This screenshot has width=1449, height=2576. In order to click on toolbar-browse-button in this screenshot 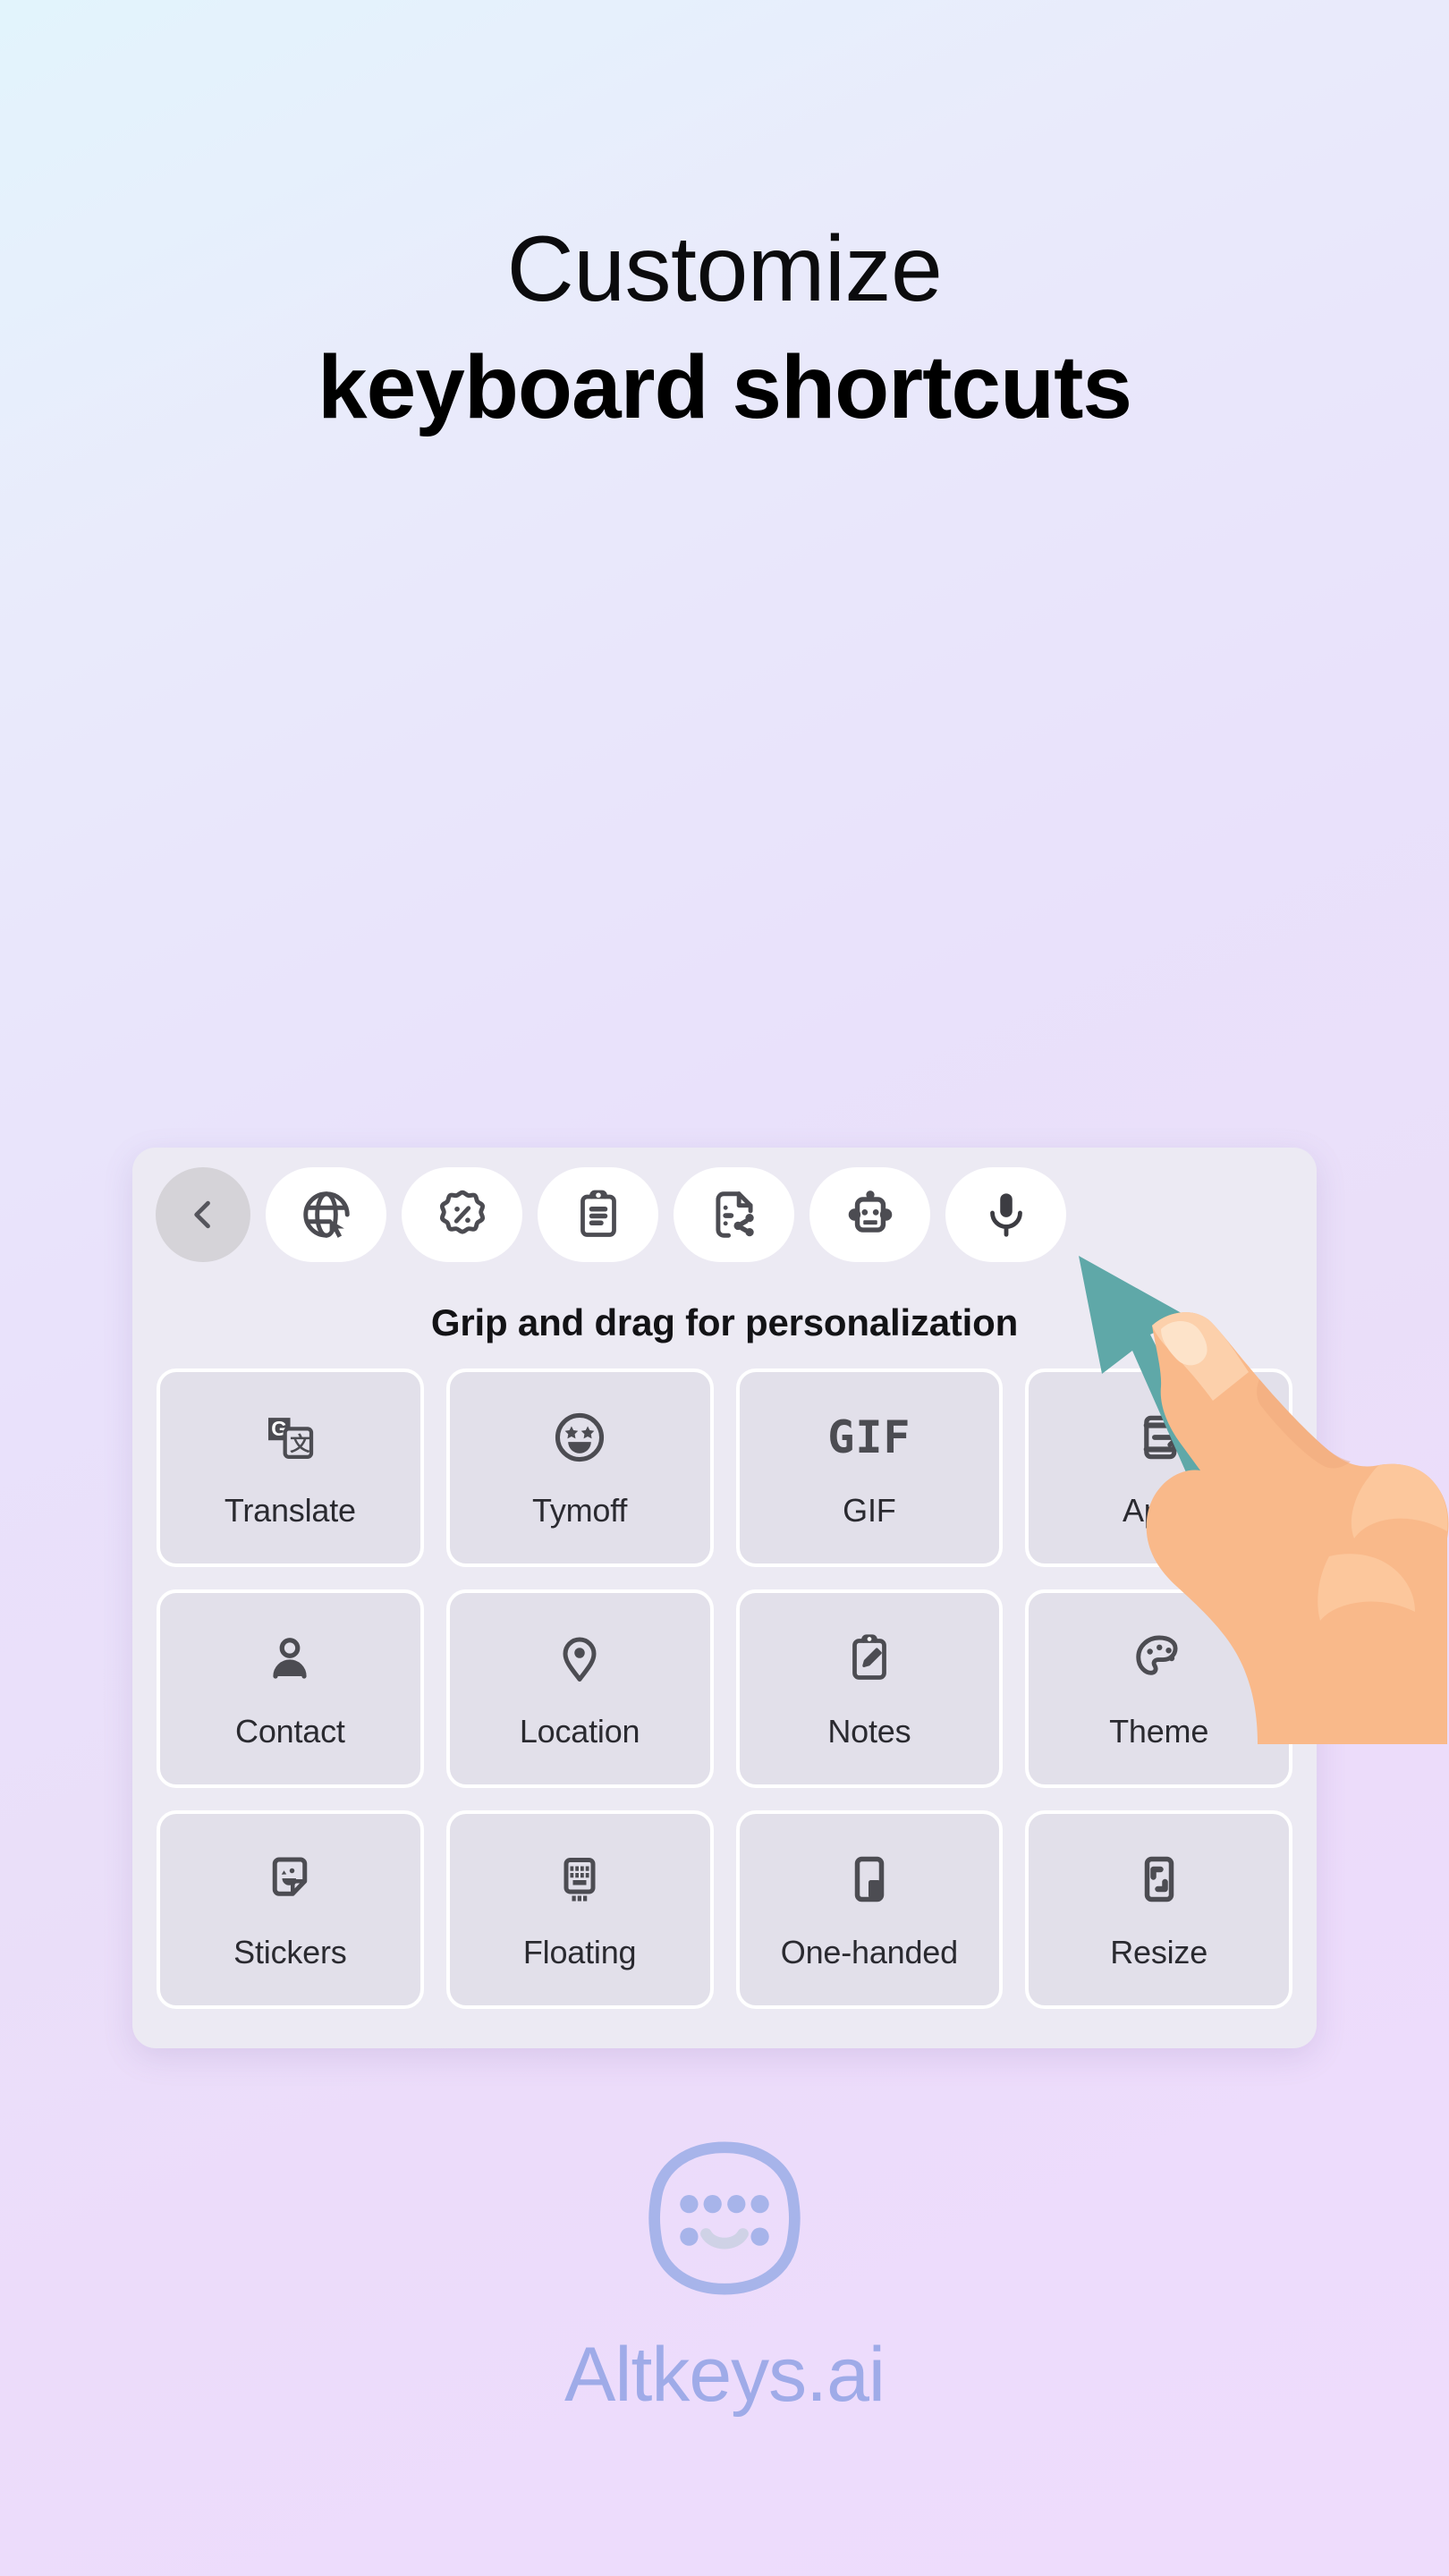, I will do `click(326, 1214)`.